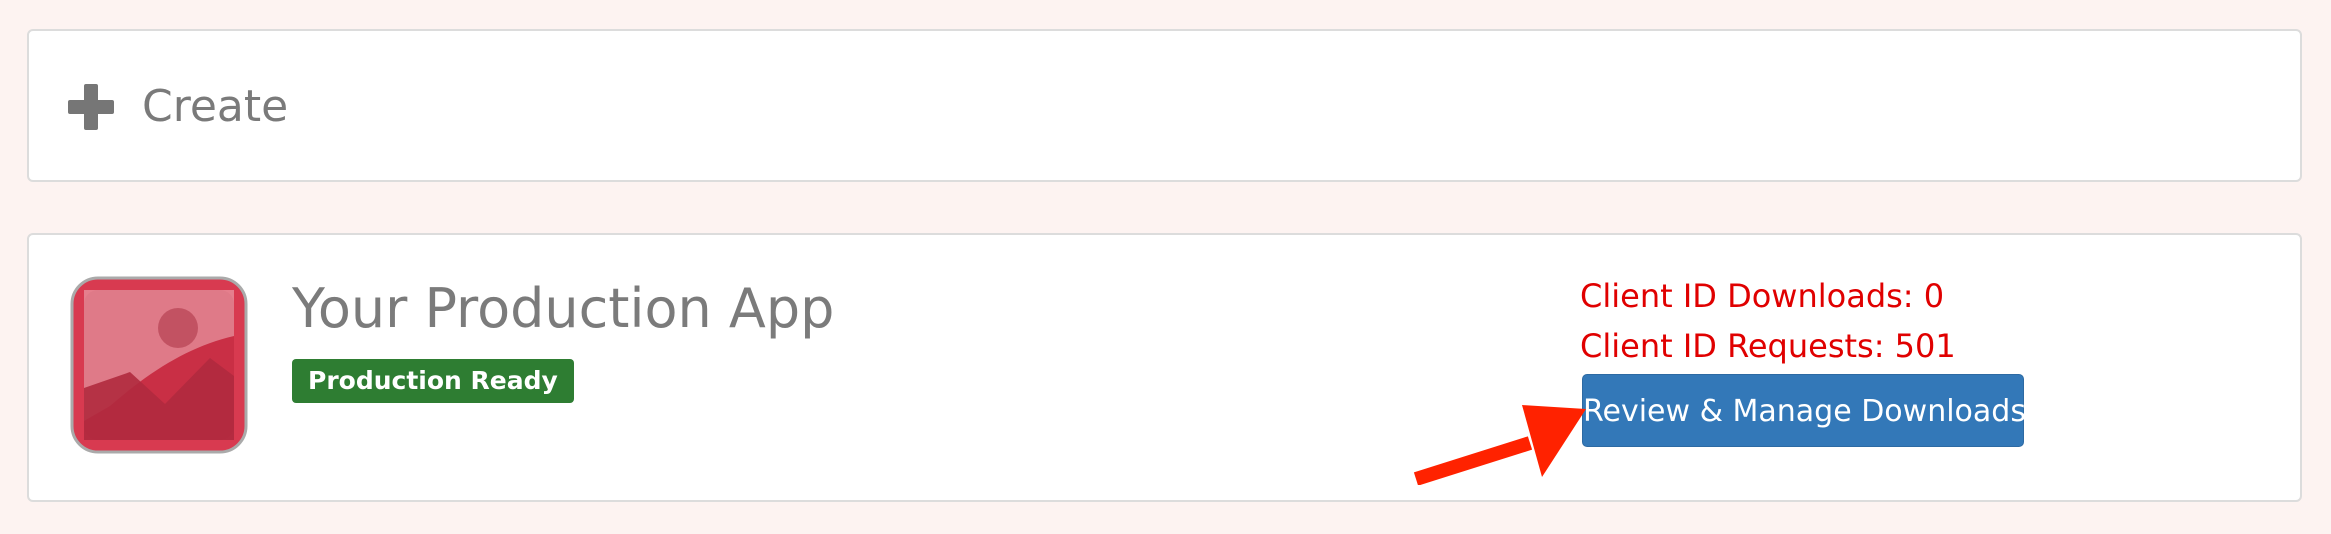 The image size is (2331, 534). Describe the element at coordinates (433, 381) in the screenshot. I see `status-badge: Production Ready` at that location.